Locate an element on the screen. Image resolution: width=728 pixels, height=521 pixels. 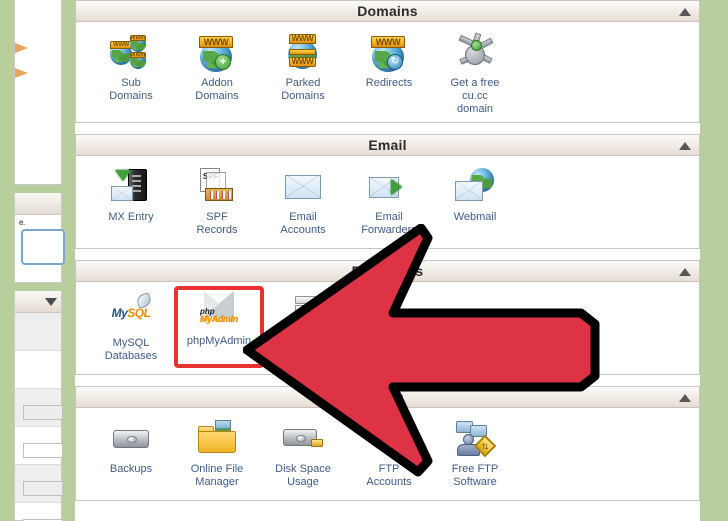
sub-domains-icon: WWW WWW WWW is located at coordinates (131, 53).